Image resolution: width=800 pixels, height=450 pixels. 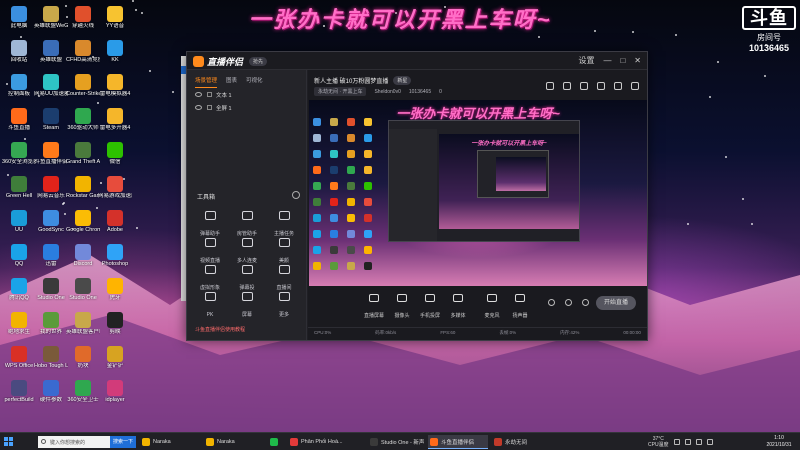 What do you see at coordinates (585, 302) in the screenshot?
I see `help-icon` at bounding box center [585, 302].